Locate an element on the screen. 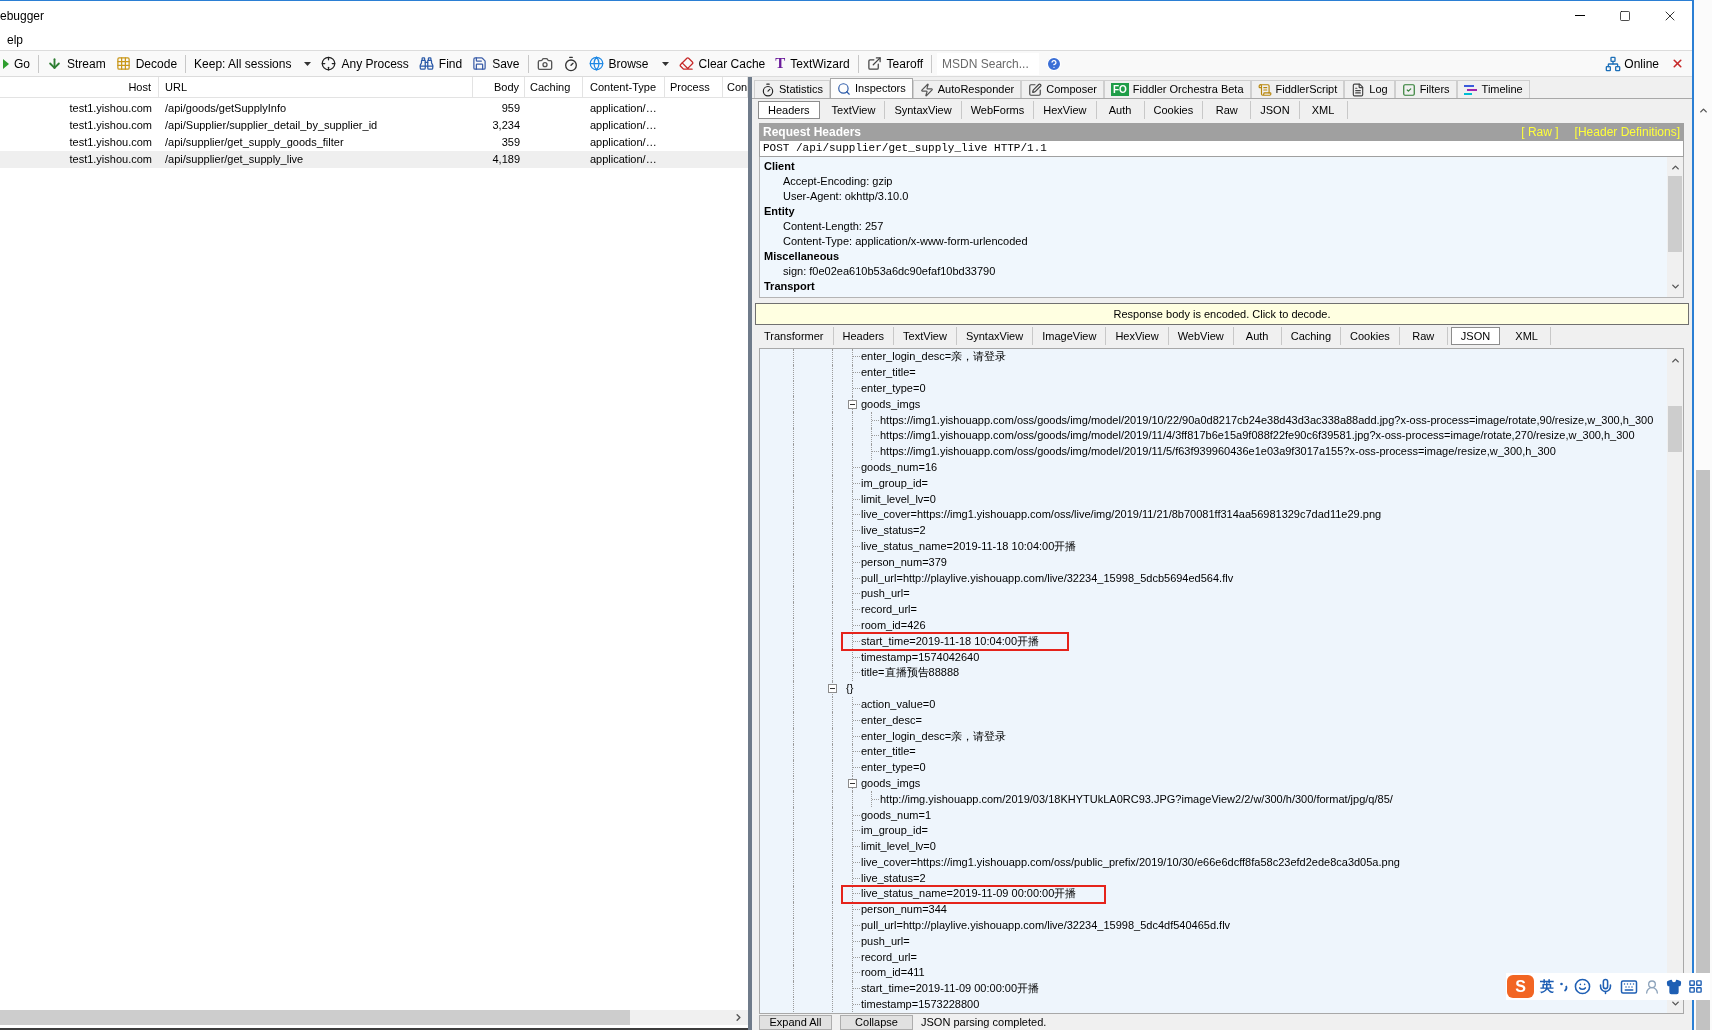 The height and width of the screenshot is (1030, 1712). notice-bar: Response body is encoded. Click to decode. is located at coordinates (1222, 314).